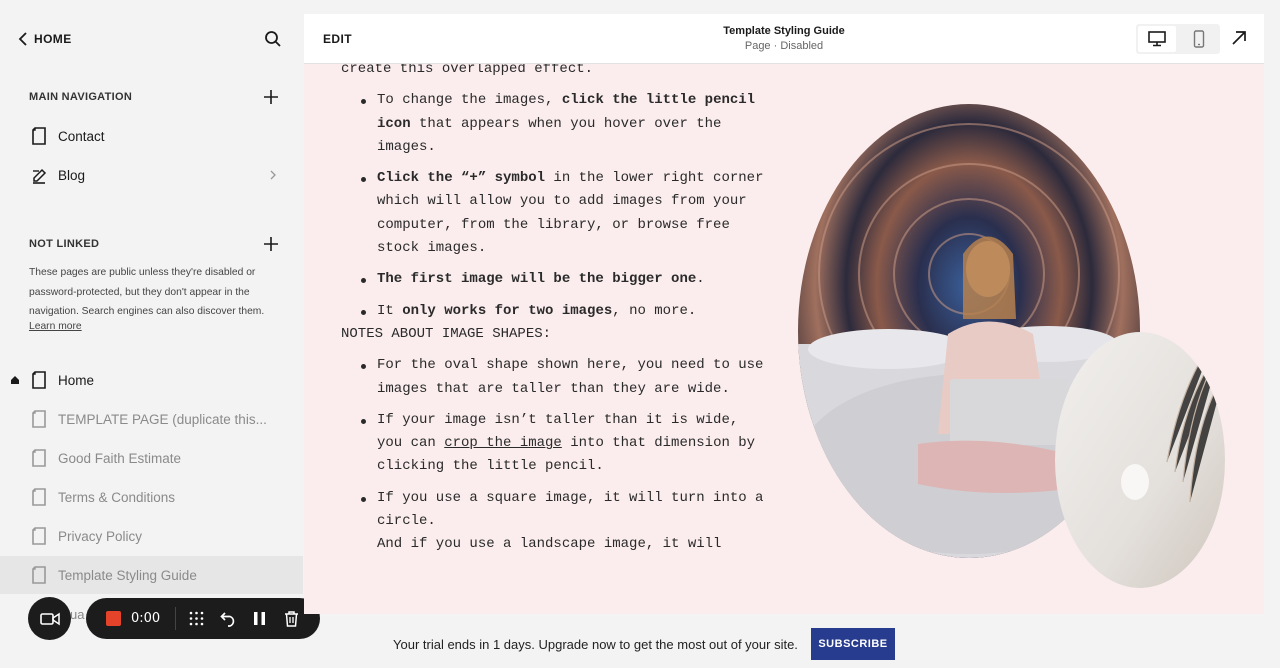  Describe the element at coordinates (228, 618) in the screenshot. I see `undo-icon` at that location.